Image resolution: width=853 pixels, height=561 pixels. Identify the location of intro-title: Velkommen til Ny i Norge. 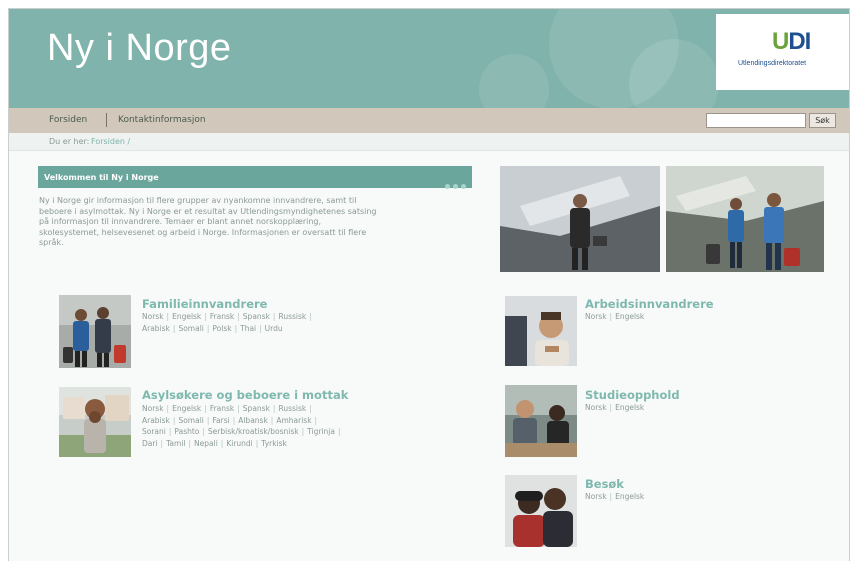
(101, 177).